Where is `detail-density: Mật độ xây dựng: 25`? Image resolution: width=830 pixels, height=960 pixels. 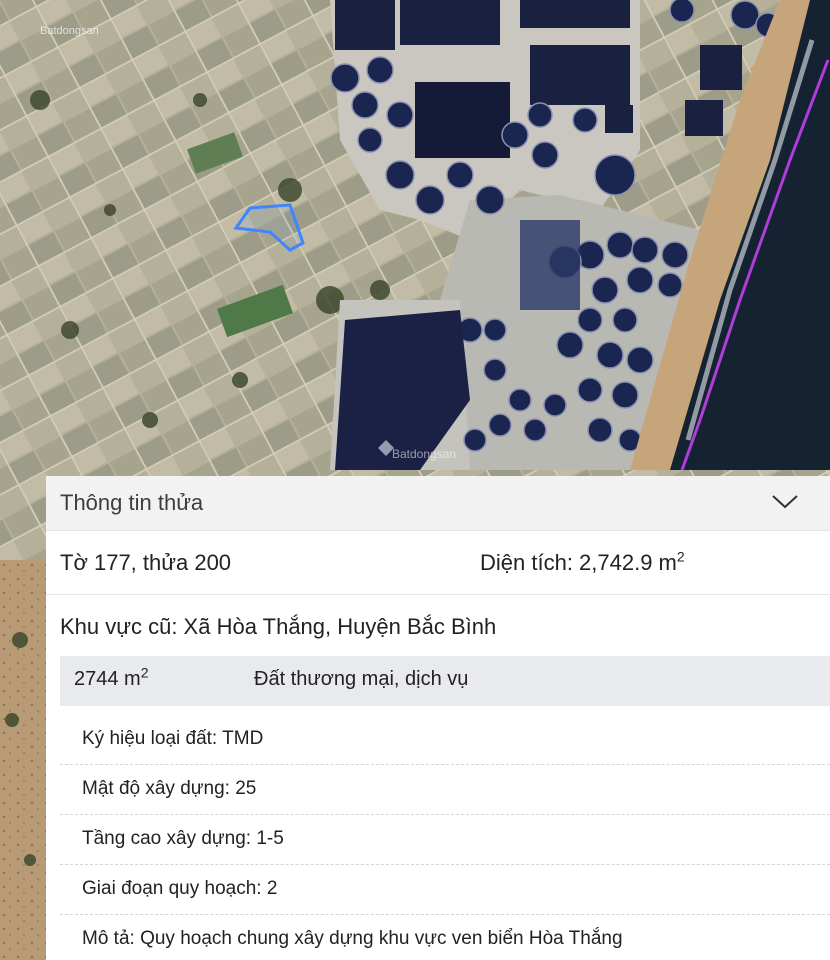 detail-density: Mật độ xây dựng: 25 is located at coordinates (169, 788).